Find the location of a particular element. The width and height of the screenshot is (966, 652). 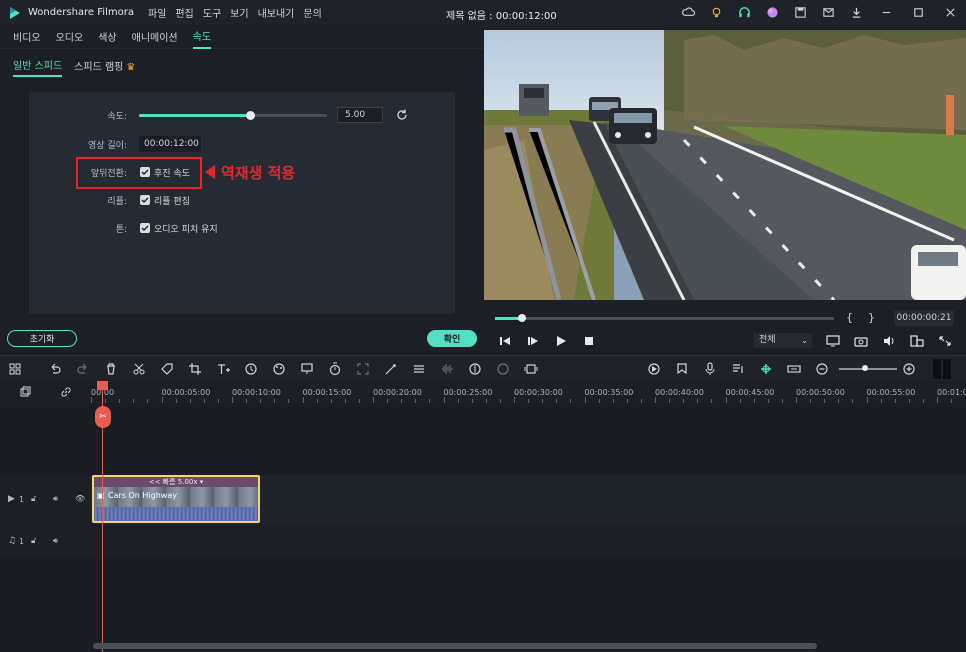

cloud-icon is located at coordinates (688, 12).